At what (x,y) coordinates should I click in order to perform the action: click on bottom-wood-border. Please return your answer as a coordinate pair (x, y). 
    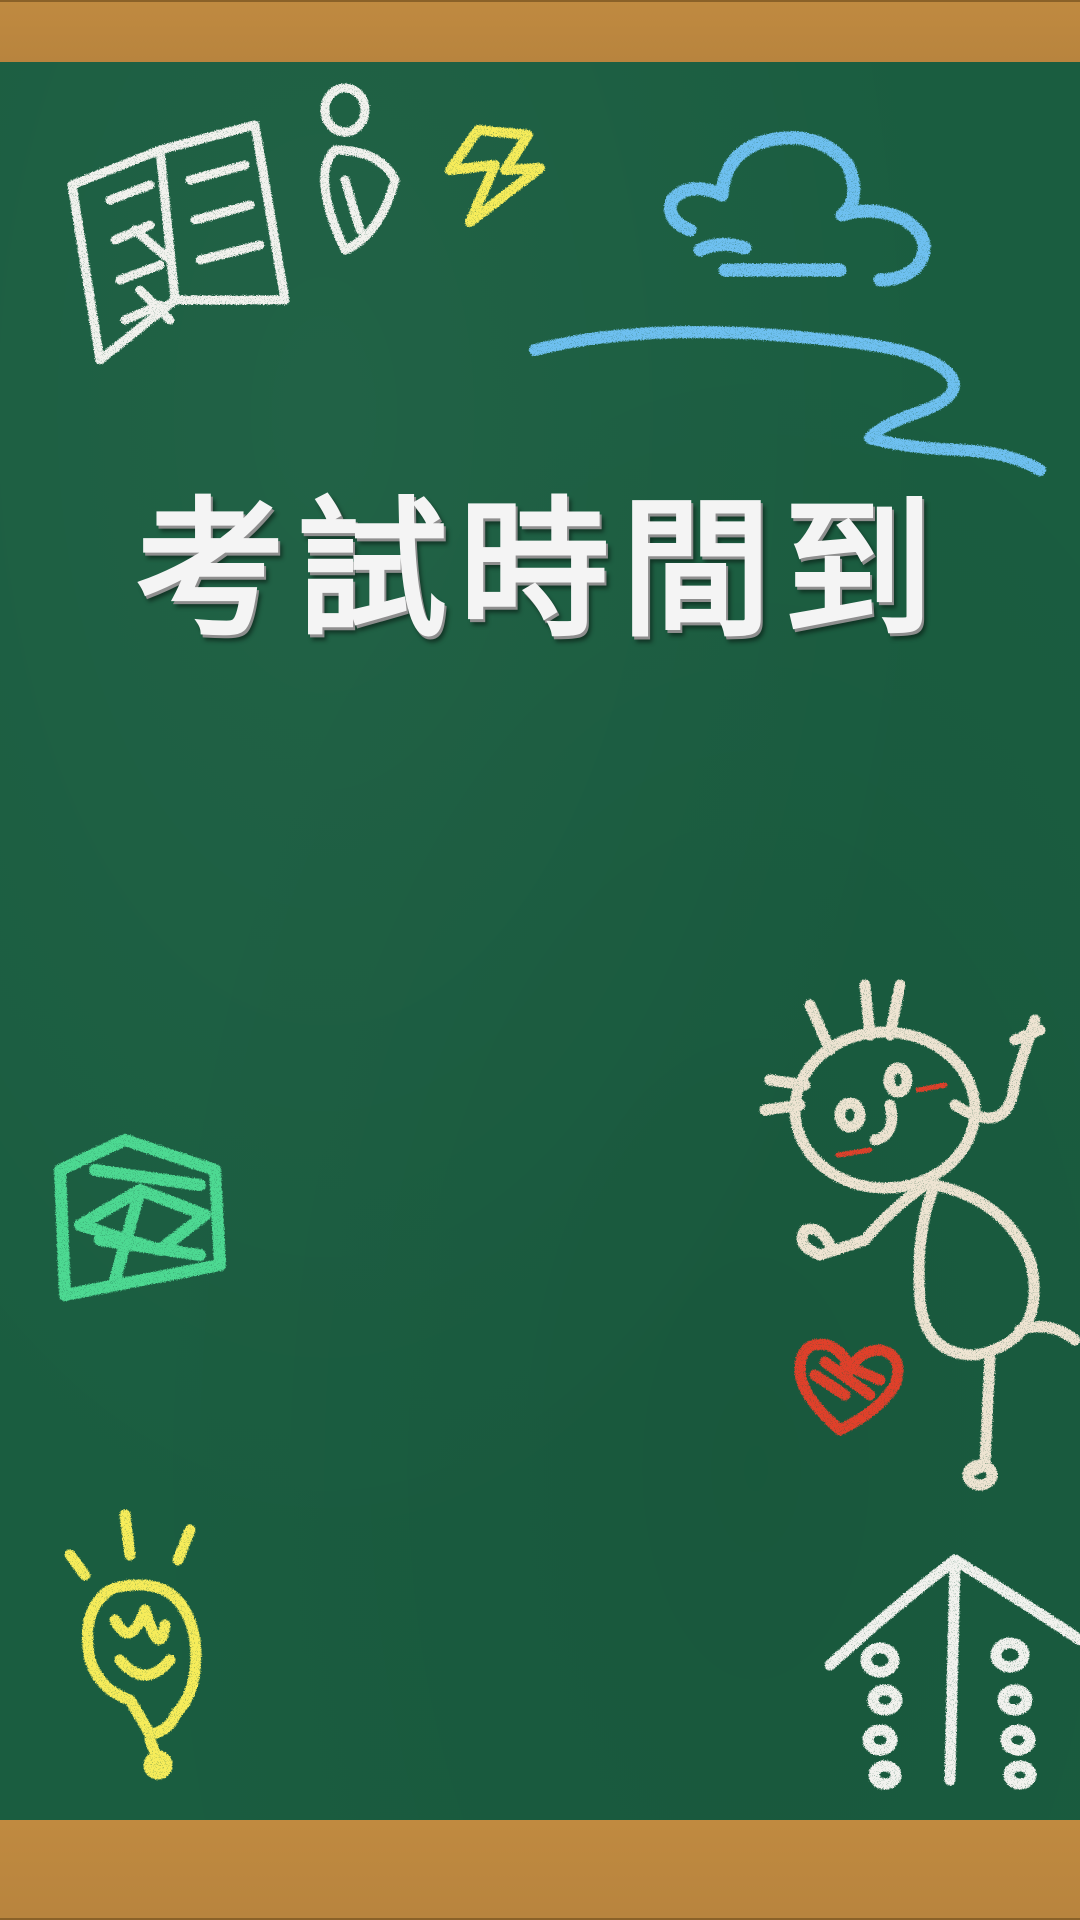
    Looking at the image, I should click on (540, 1870).